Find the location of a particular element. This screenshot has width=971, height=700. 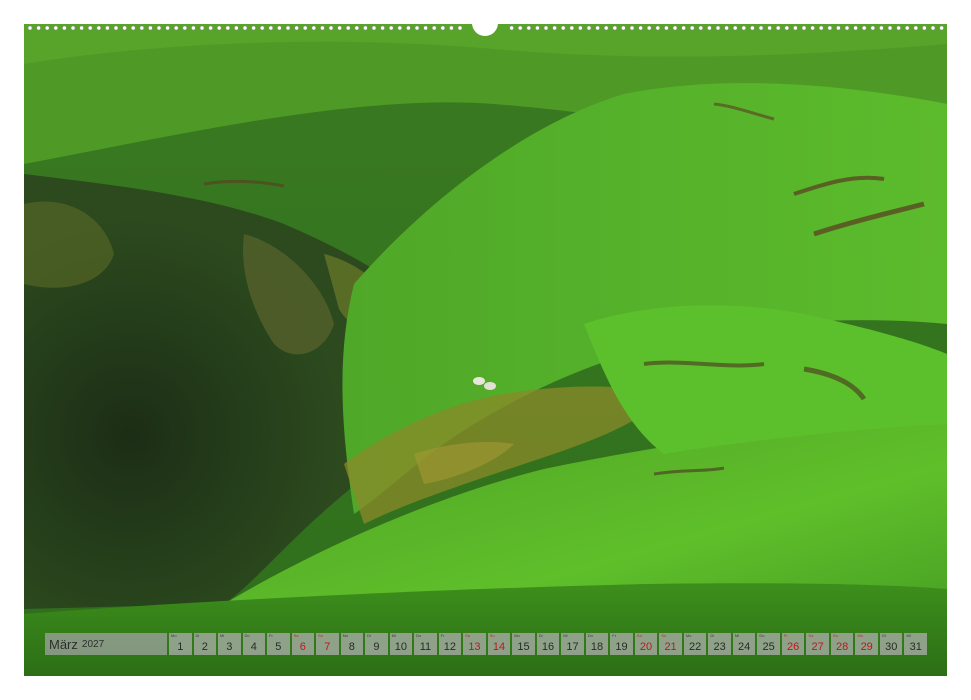

day-cell: Do 11 is located at coordinates (425, 644).